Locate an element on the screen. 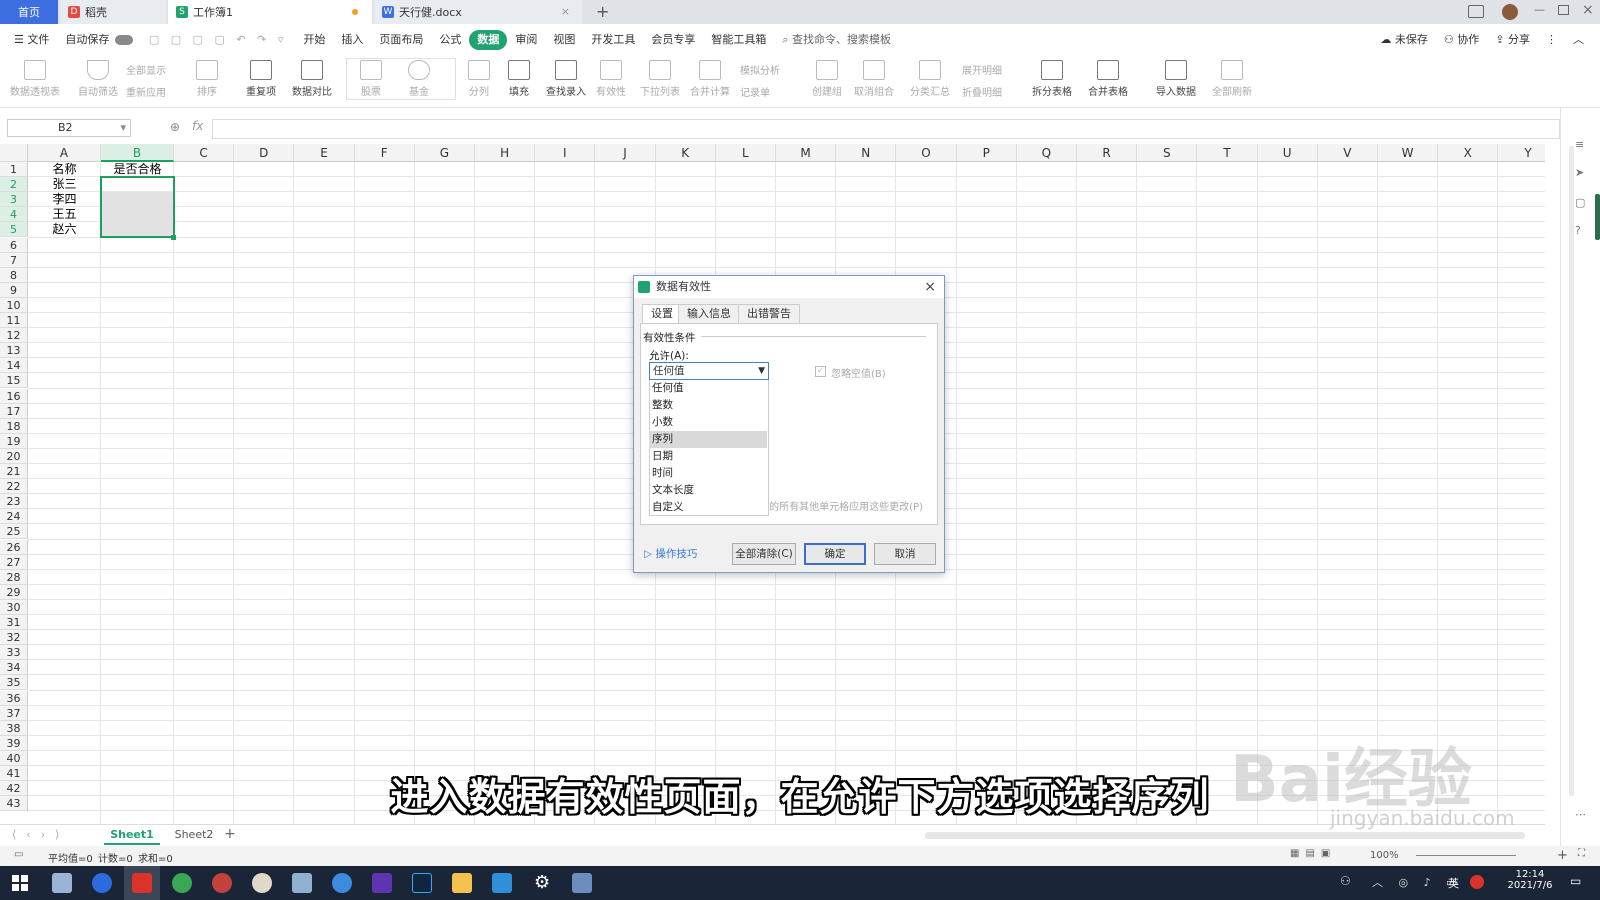 The image size is (1600, 900). dropdown-list-button: 下拉列表 is located at coordinates (660, 79).